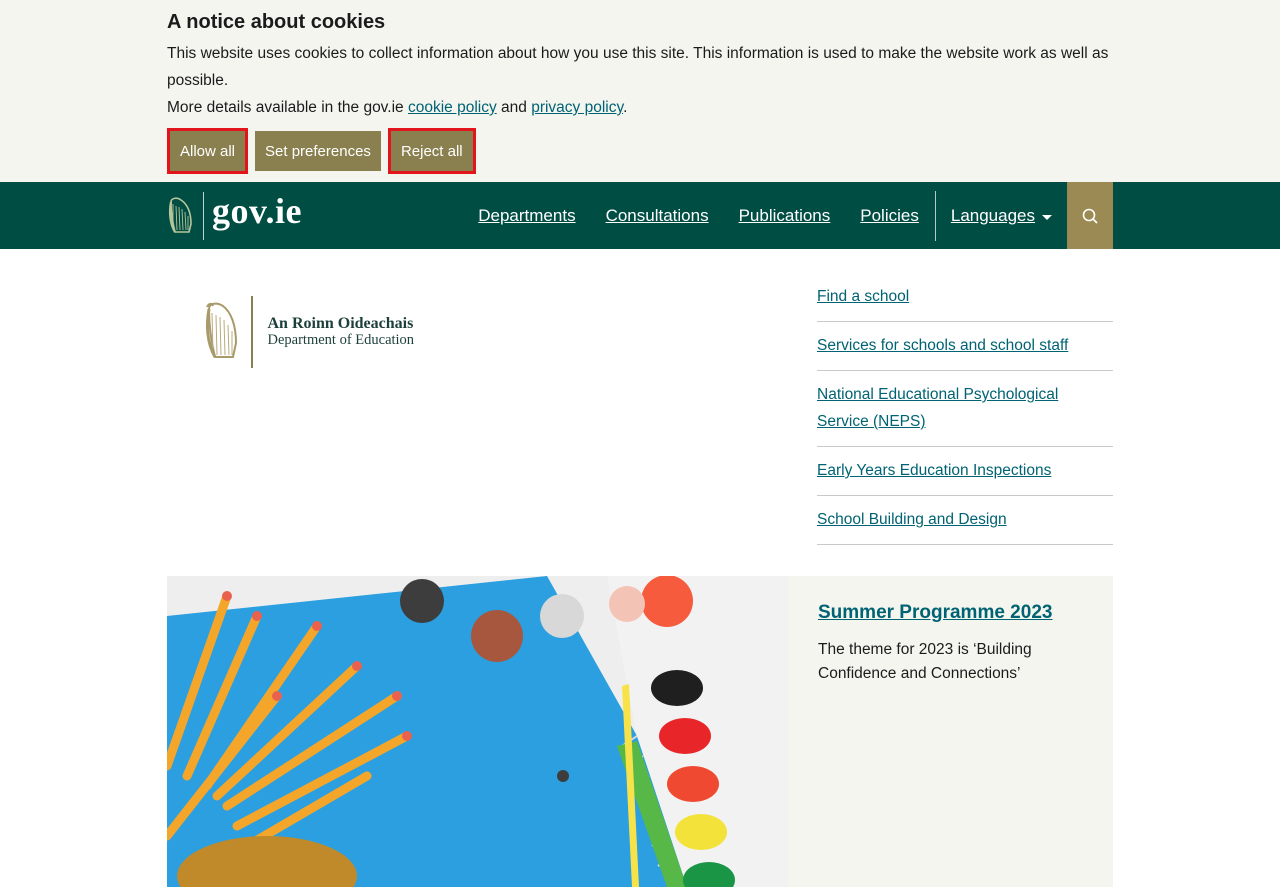 The height and width of the screenshot is (887, 1280). I want to click on cookie-banner-title: A notice about cookies, so click(276, 22).